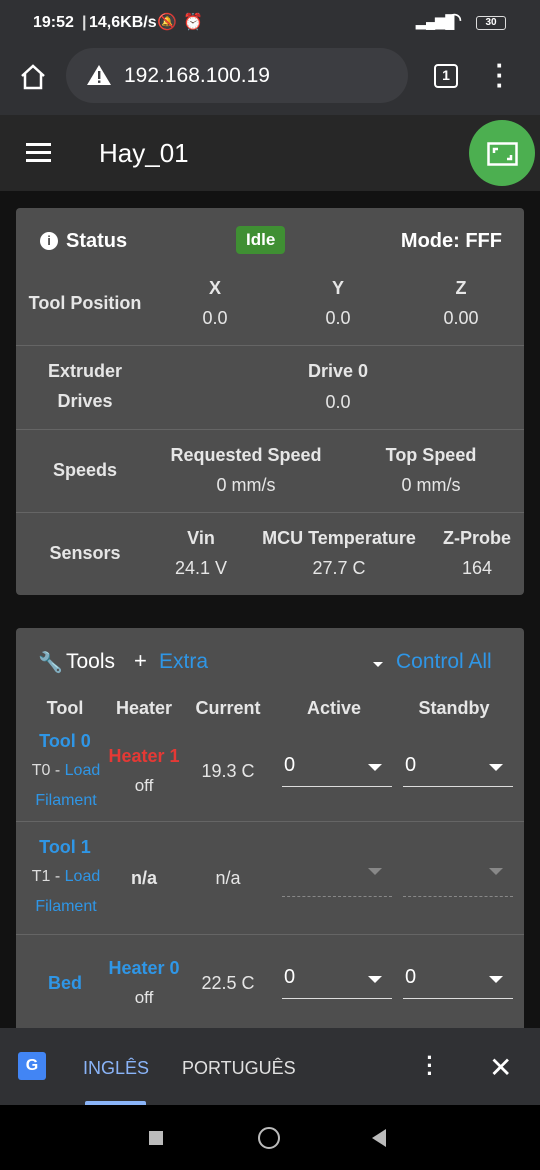 This screenshot has height=1170, width=540. Describe the element at coordinates (167, 22) in the screenshot. I see `mute-icon: 🔕` at that location.